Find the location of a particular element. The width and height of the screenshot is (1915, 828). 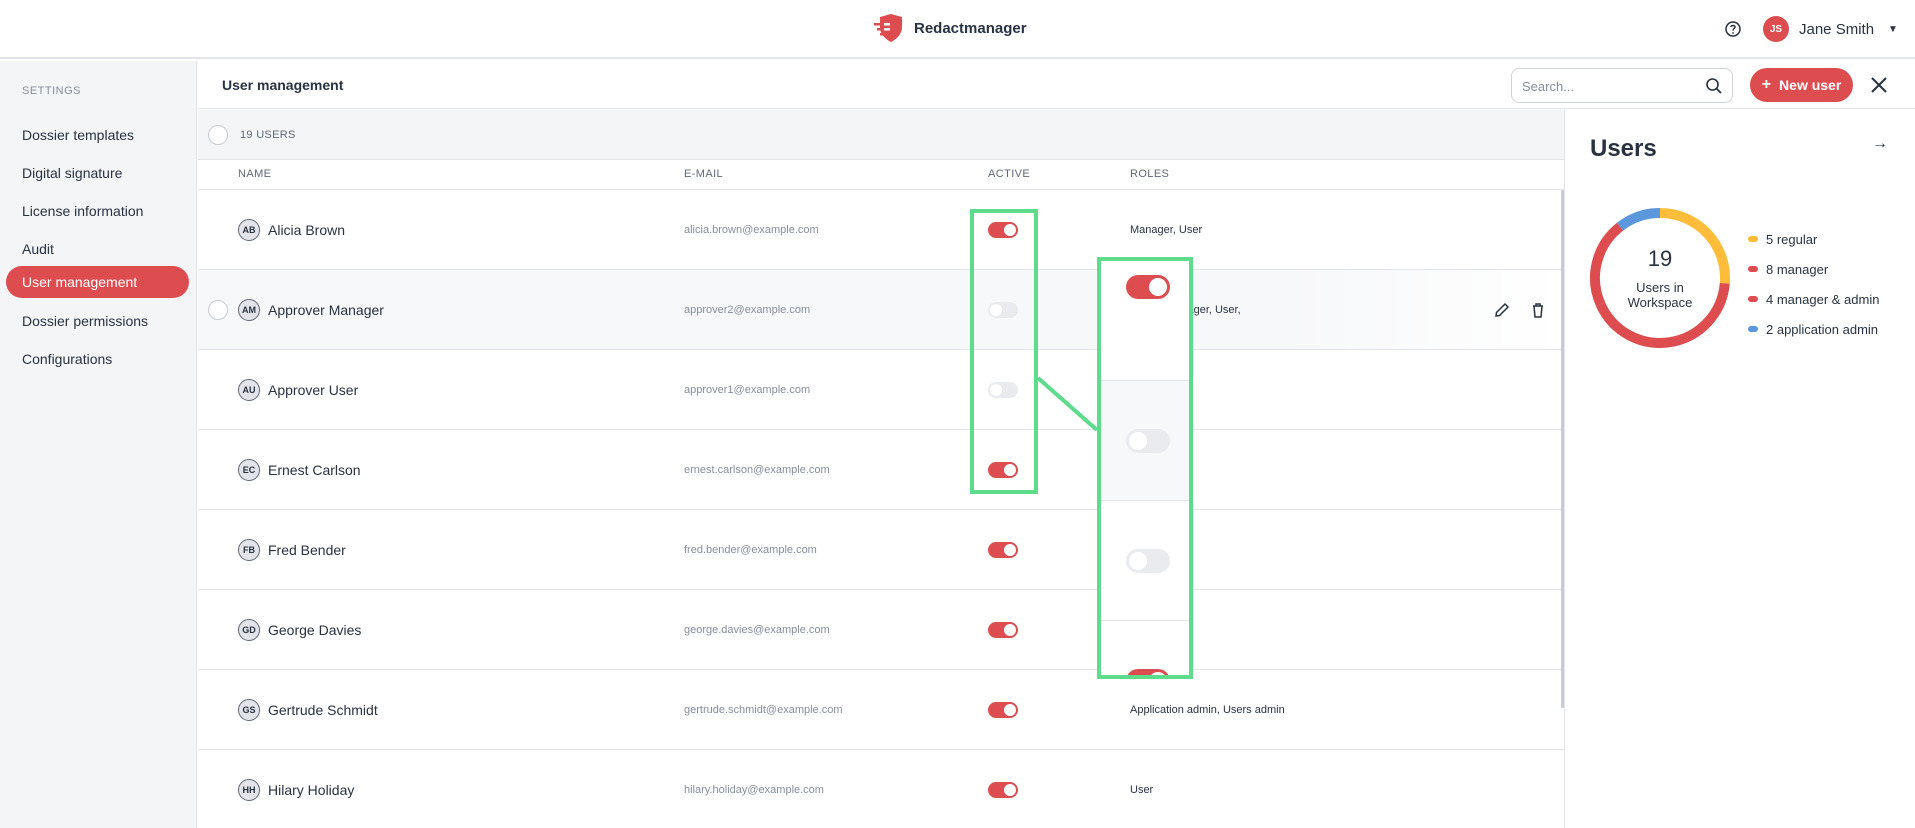

sidebar-item-dossier-permissions: Dossier permissions is located at coordinates (97, 321).